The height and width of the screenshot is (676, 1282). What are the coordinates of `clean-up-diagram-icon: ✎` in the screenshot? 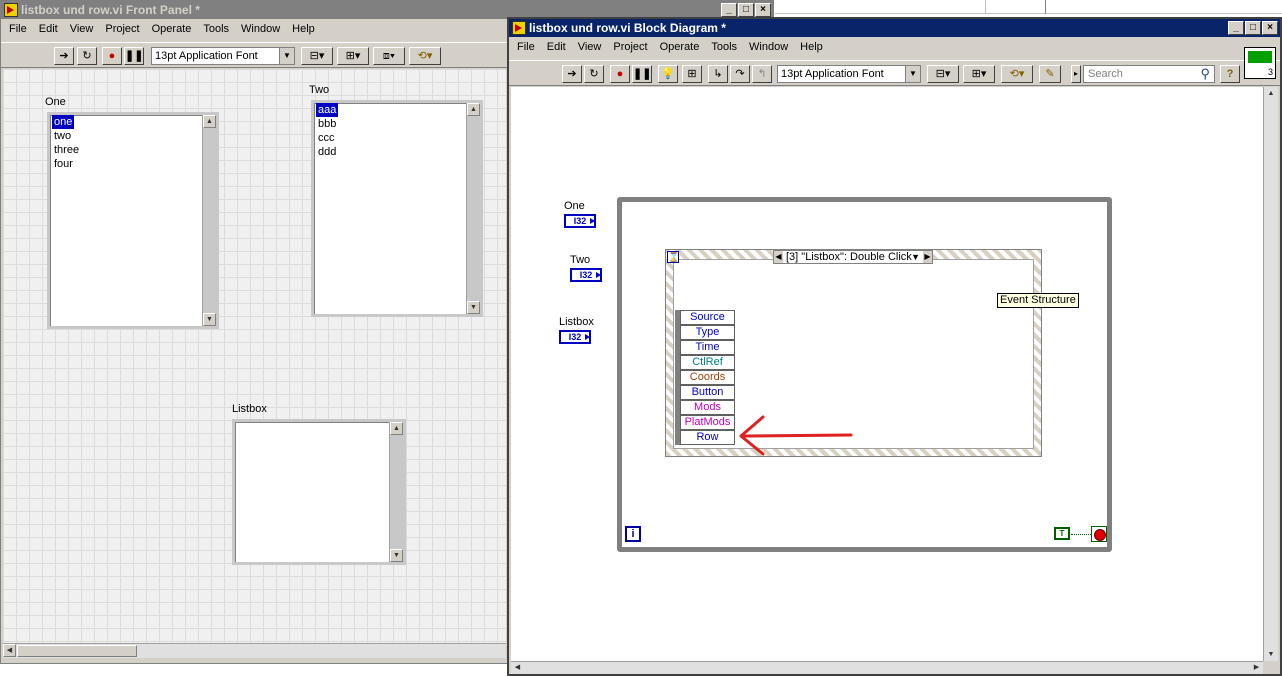 It's located at (1050, 74).